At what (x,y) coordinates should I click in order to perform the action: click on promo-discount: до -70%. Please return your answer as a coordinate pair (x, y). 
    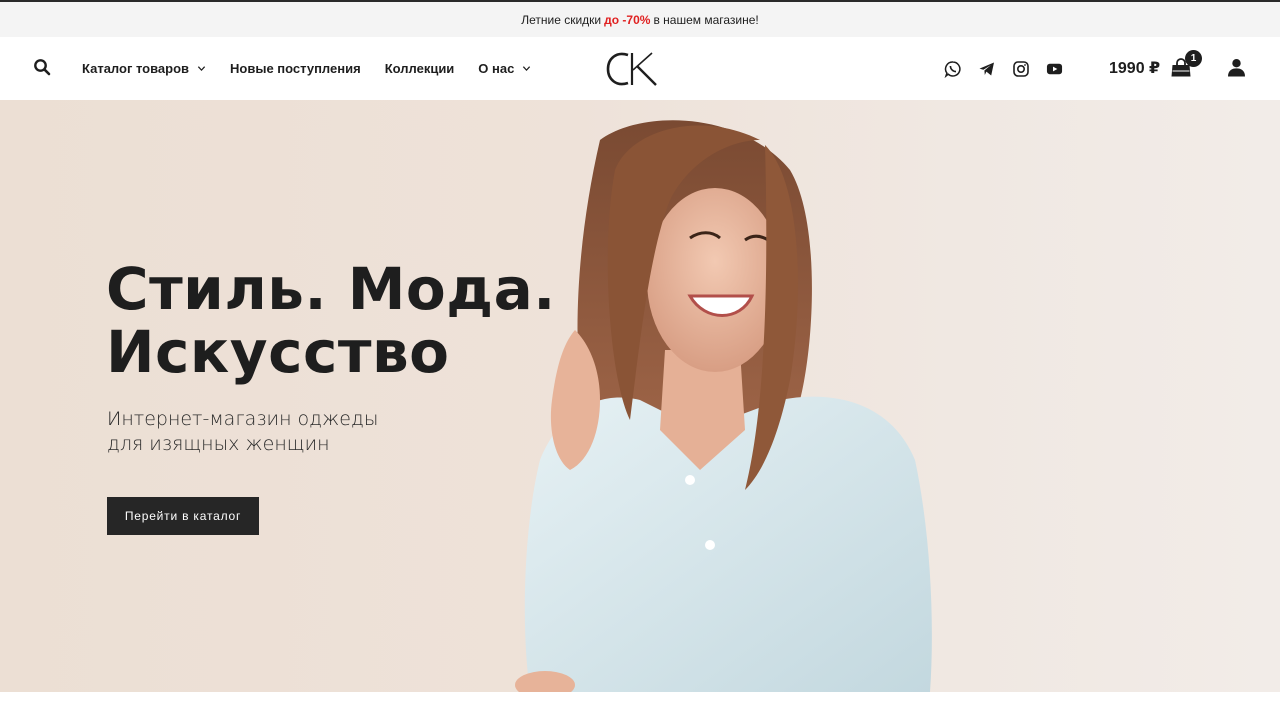
    Looking at the image, I should click on (627, 19).